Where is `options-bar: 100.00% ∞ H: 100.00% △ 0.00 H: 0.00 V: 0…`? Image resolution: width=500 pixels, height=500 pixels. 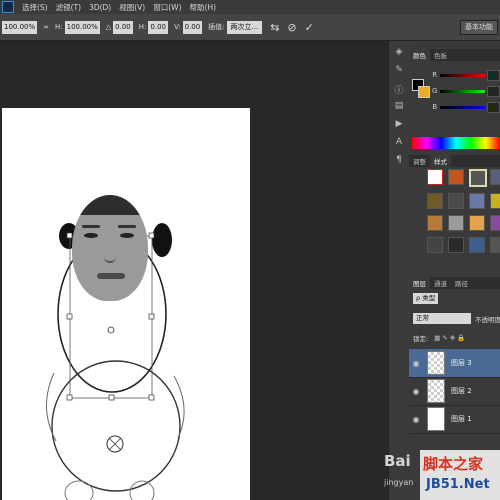
options-bar: 100.00% ∞ H: 100.00% △ 0.00 H: 0.00 V: 0… is located at coordinates (250, 27).